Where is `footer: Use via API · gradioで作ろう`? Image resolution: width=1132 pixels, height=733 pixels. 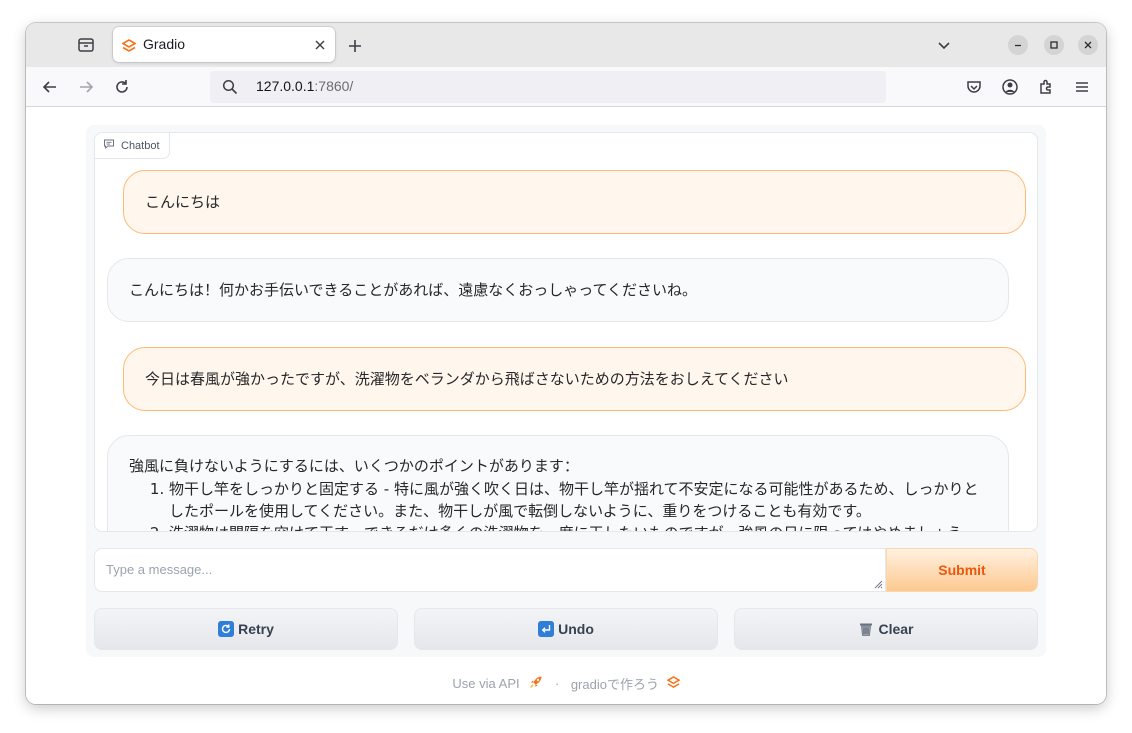 footer: Use via API · gradioで作ろう is located at coordinates (566, 683).